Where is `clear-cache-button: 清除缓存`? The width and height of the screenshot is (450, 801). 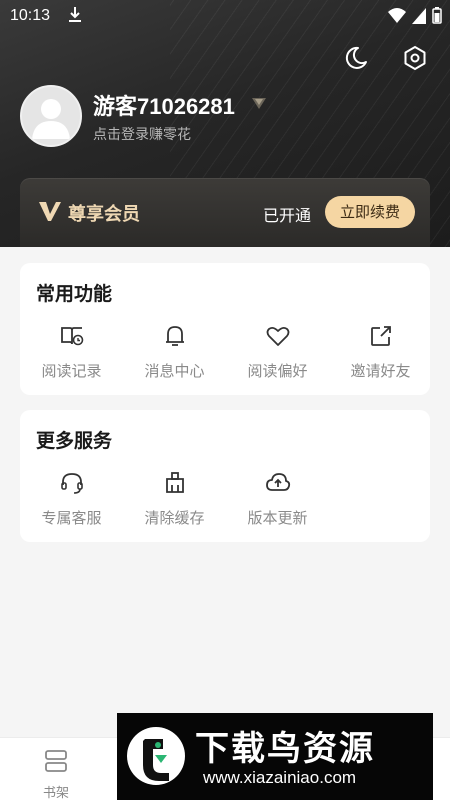 clear-cache-button: 清除缓存 is located at coordinates (174, 505).